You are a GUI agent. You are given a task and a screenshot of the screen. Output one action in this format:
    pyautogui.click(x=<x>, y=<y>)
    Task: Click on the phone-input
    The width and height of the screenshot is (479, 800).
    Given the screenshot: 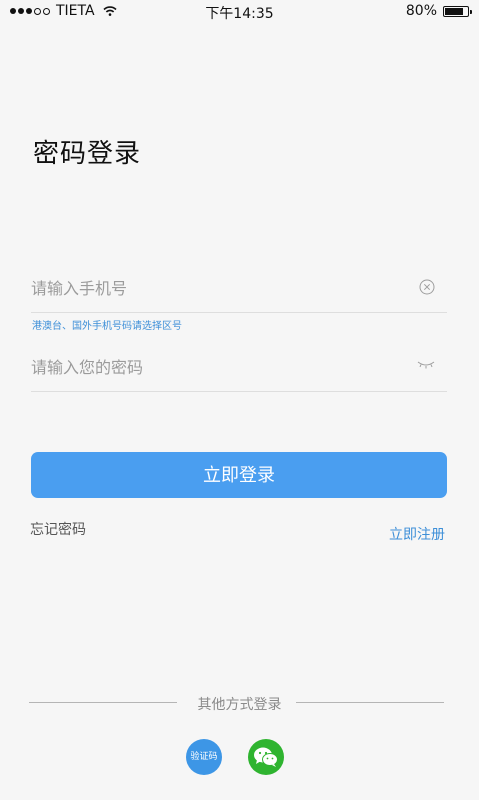 What is the action you would take?
    pyautogui.click(x=211, y=288)
    